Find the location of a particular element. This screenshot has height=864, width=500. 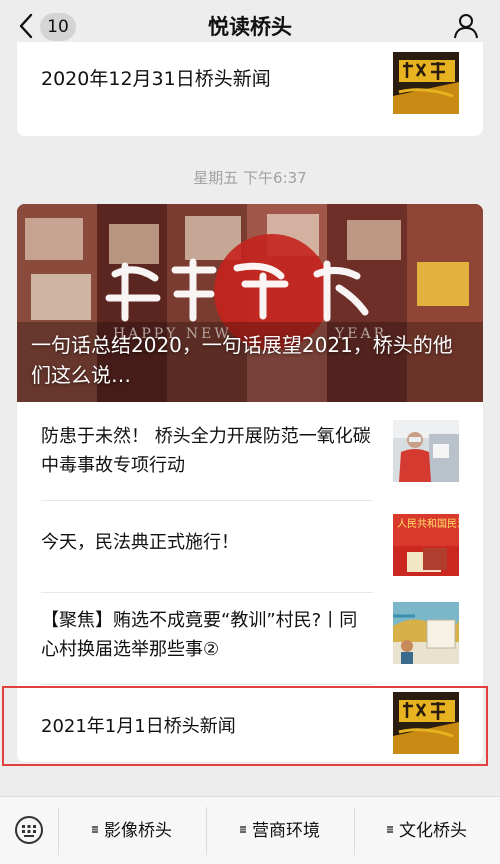

menu-item-yingxiang: 影像桥头 is located at coordinates (132, 830).